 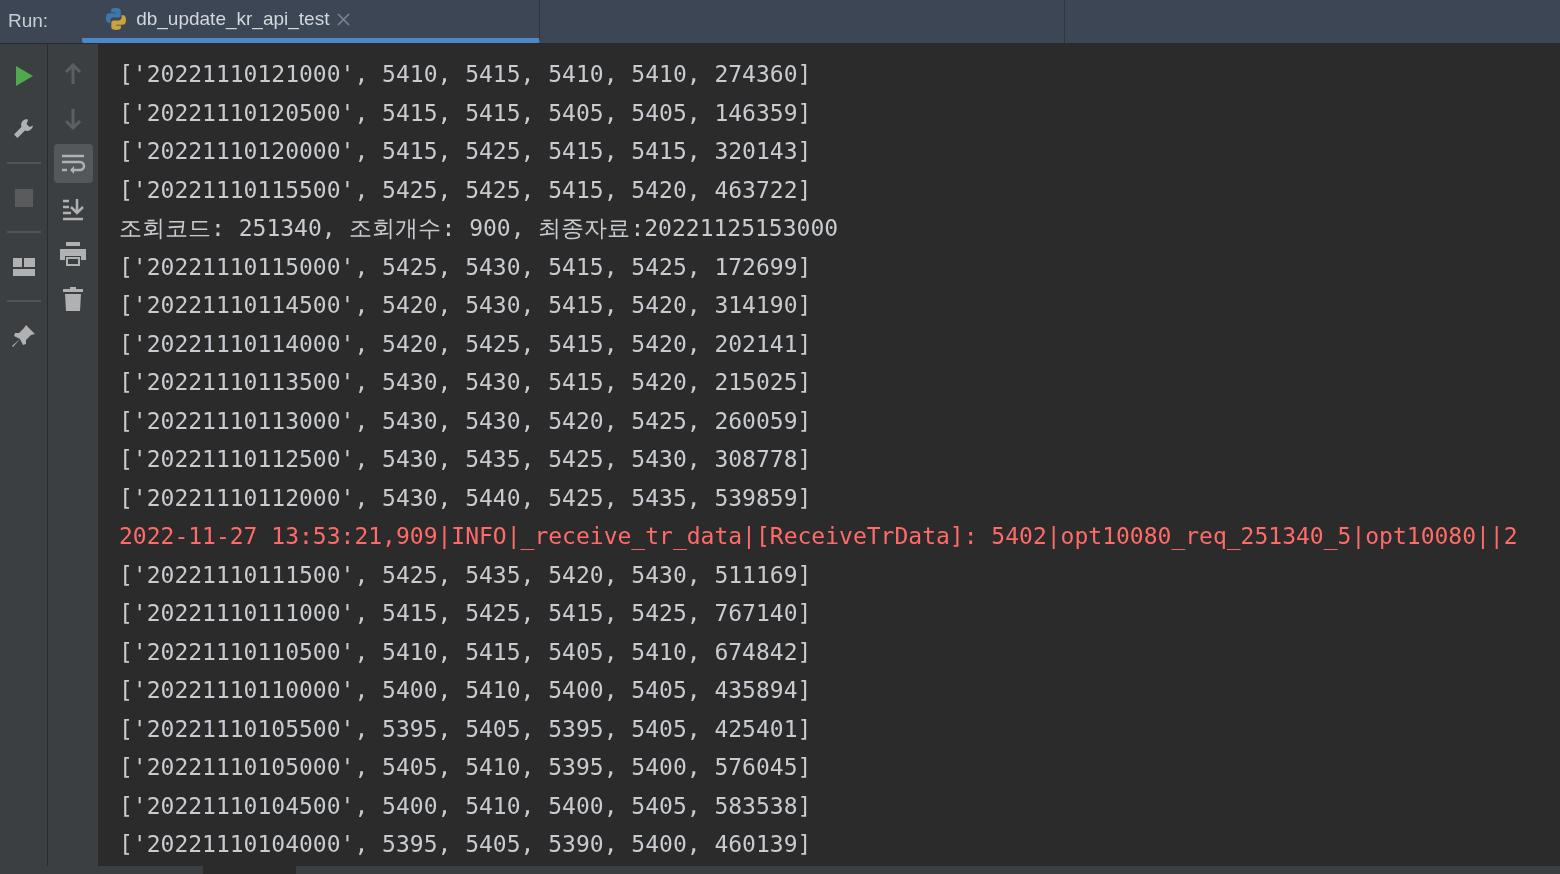 I want to click on output-line: 조회코드: 251340, 조회개수: 900, 최종자료:20221125153000, so click(x=479, y=228).